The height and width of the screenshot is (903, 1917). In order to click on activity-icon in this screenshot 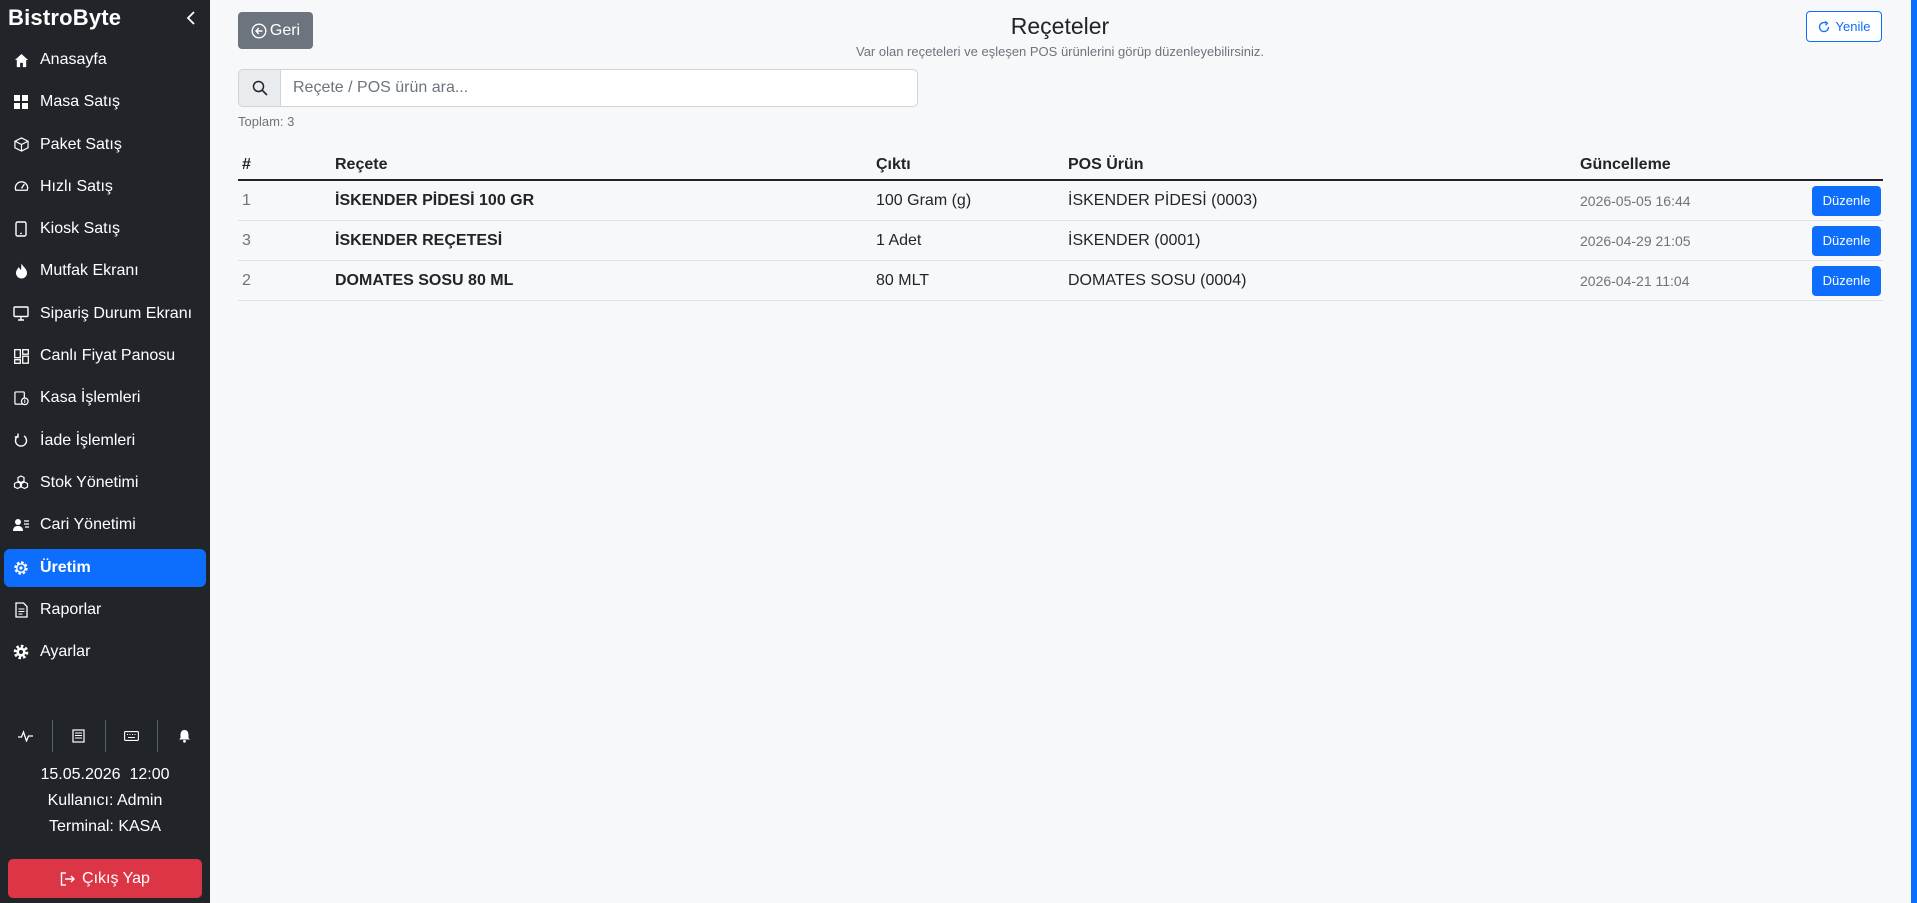, I will do `click(26, 736)`.